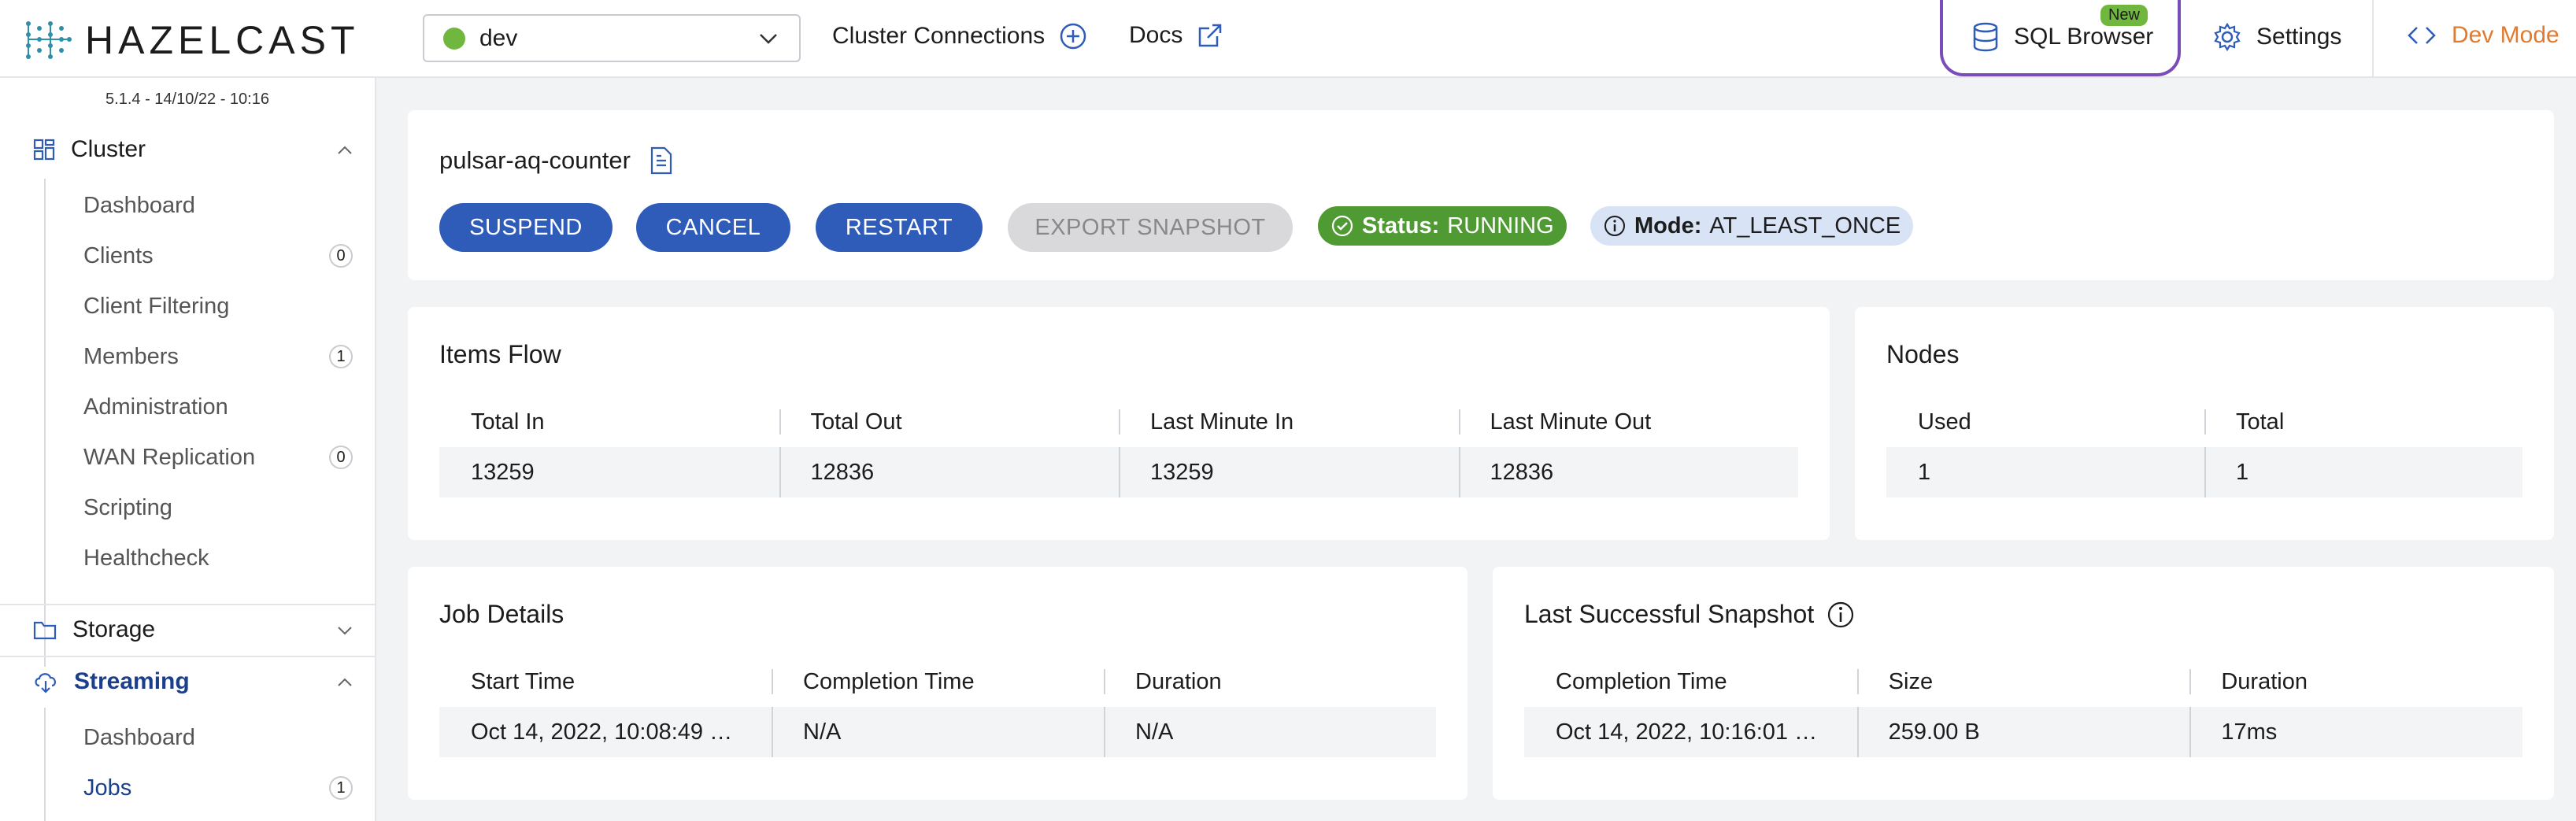 The height and width of the screenshot is (821, 2576). What do you see at coordinates (139, 738) in the screenshot?
I see `sidebar-item-streaming-dashboard: Dashboard` at bounding box center [139, 738].